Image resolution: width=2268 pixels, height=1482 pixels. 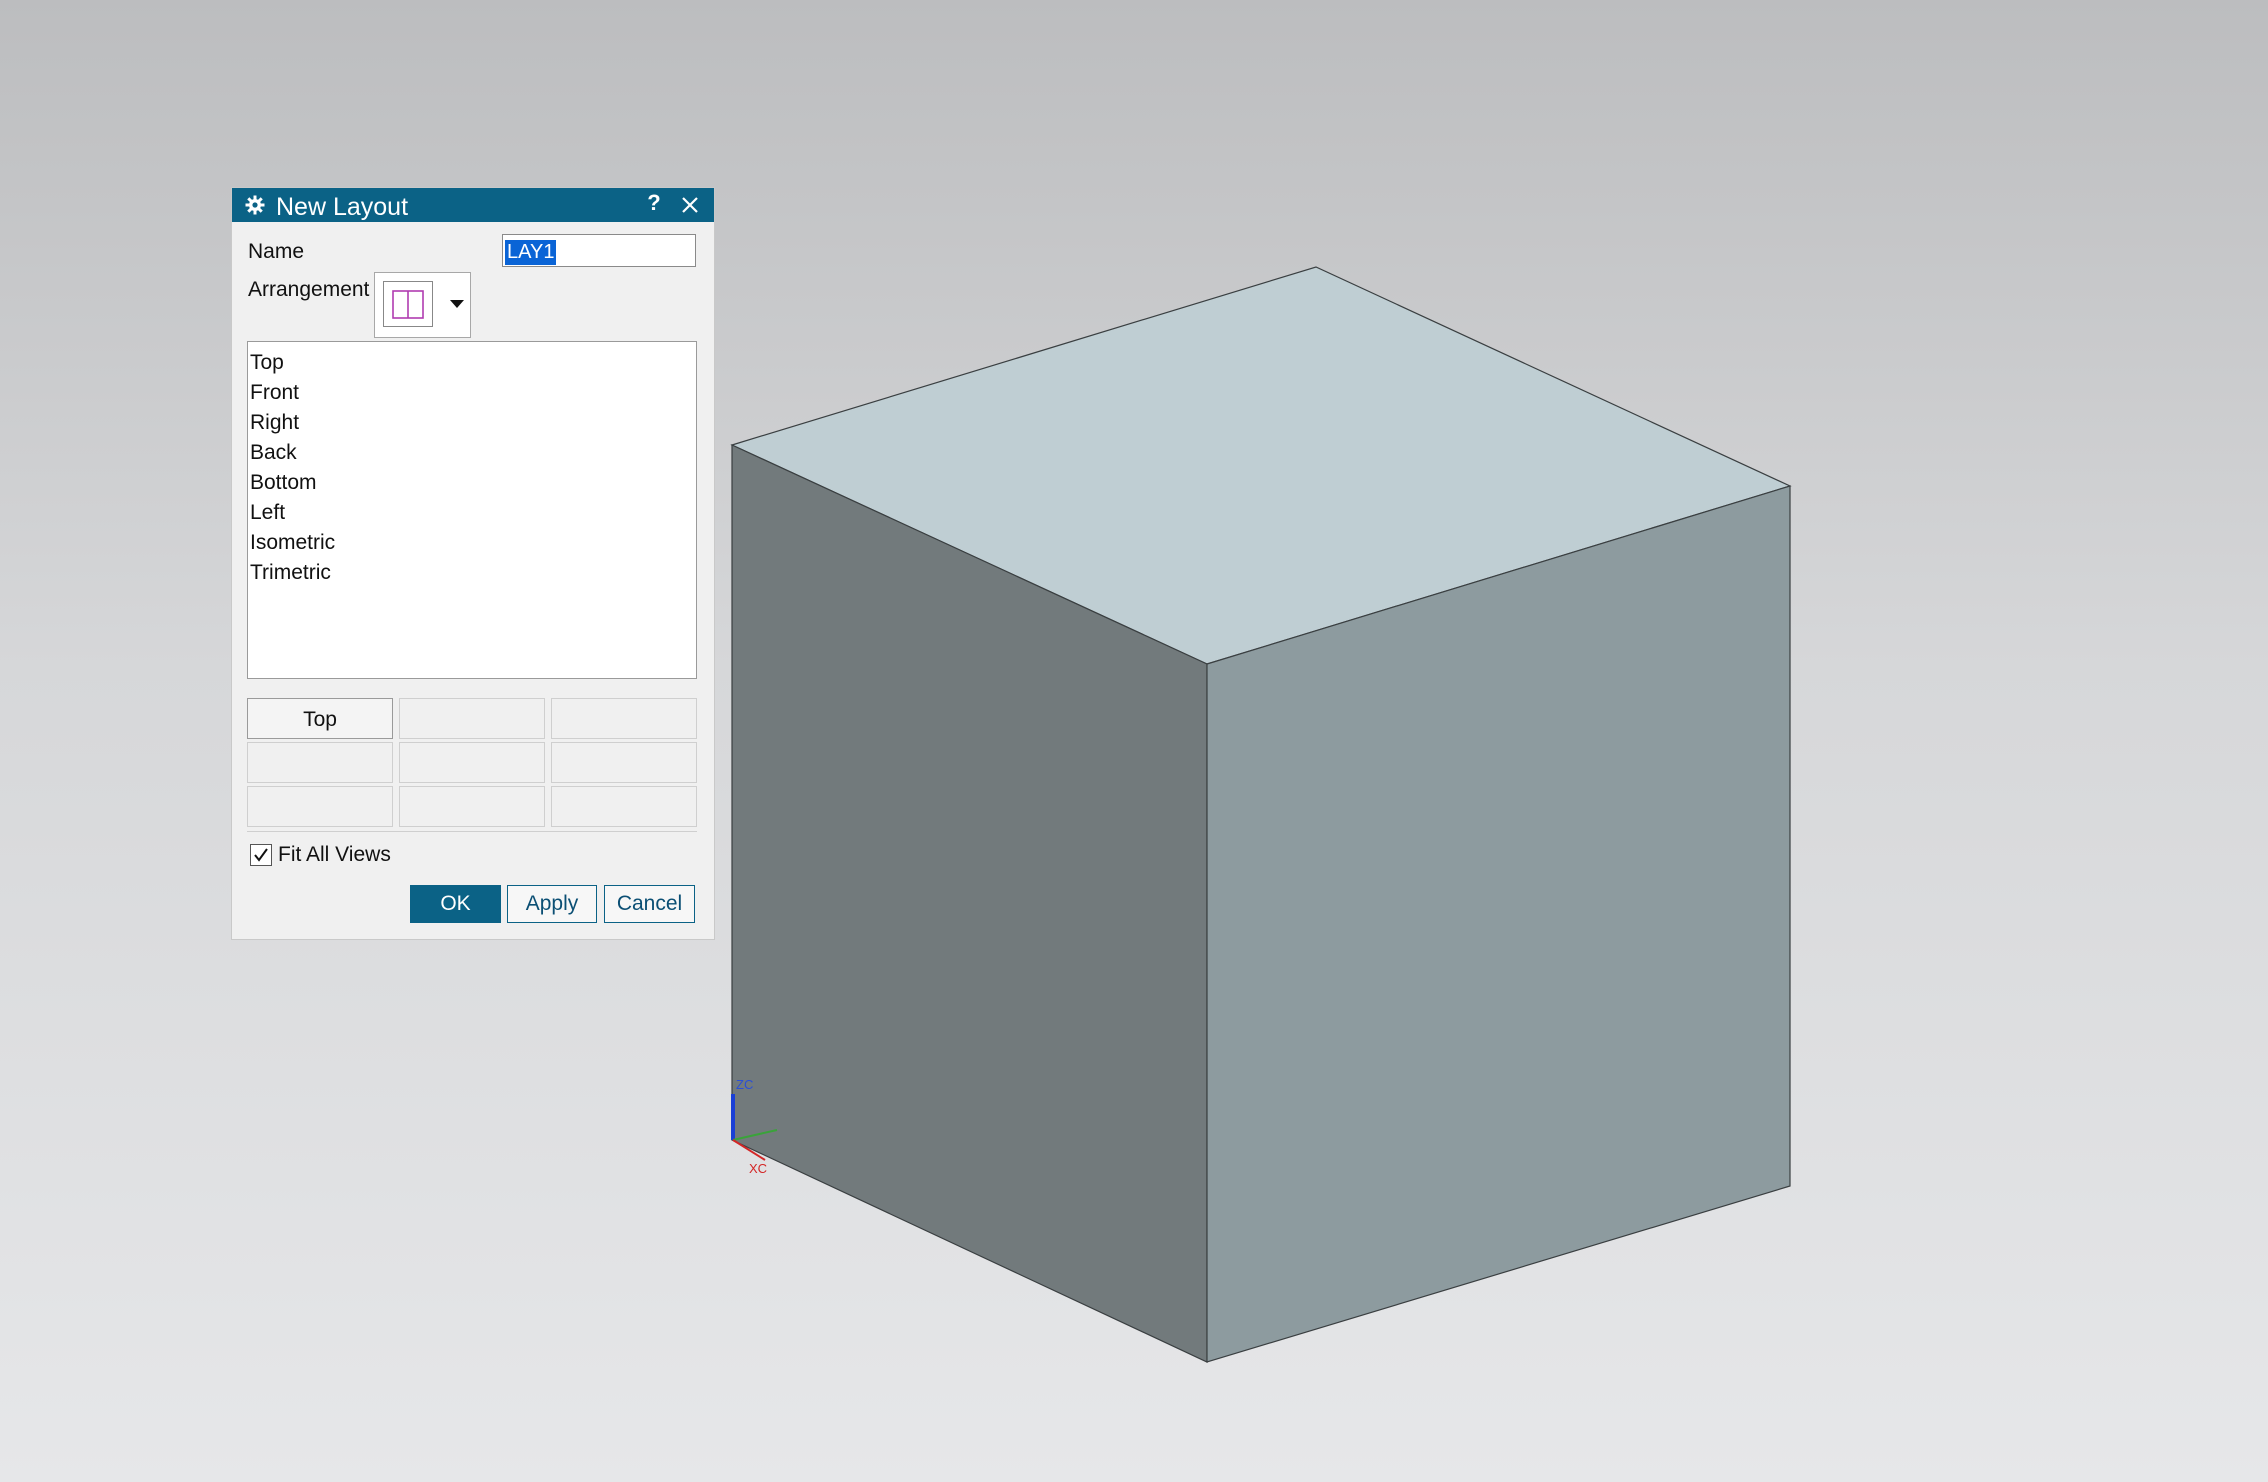 I want to click on dialog-titlebar: New Layout ?, so click(x=473, y=205).